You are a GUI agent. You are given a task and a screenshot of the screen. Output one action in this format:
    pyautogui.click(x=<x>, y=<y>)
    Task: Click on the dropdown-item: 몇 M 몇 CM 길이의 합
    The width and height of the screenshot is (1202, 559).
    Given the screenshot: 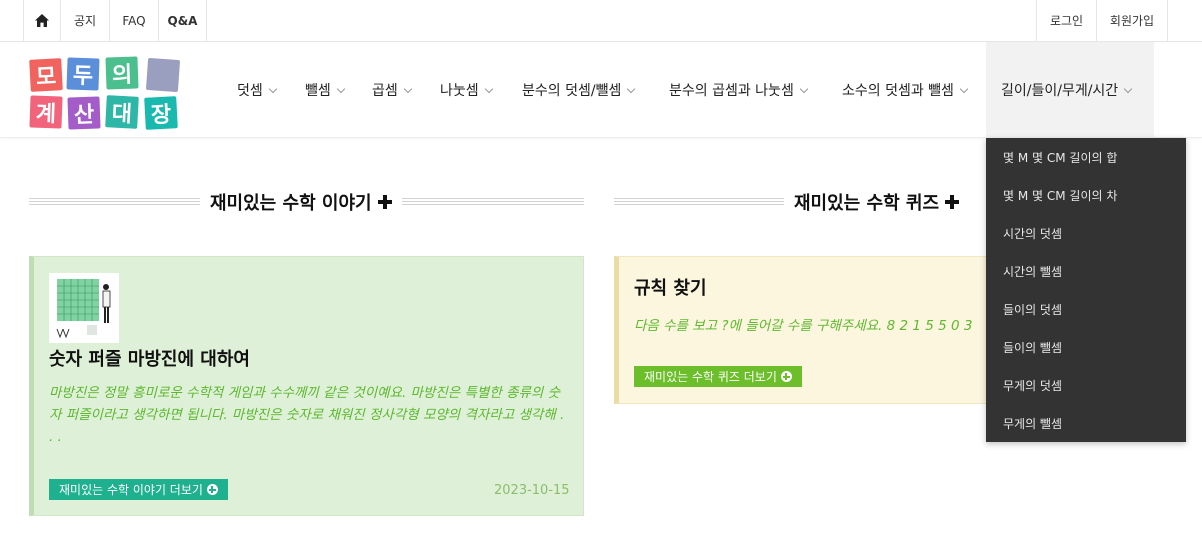 What is the action you would take?
    pyautogui.click(x=1086, y=157)
    